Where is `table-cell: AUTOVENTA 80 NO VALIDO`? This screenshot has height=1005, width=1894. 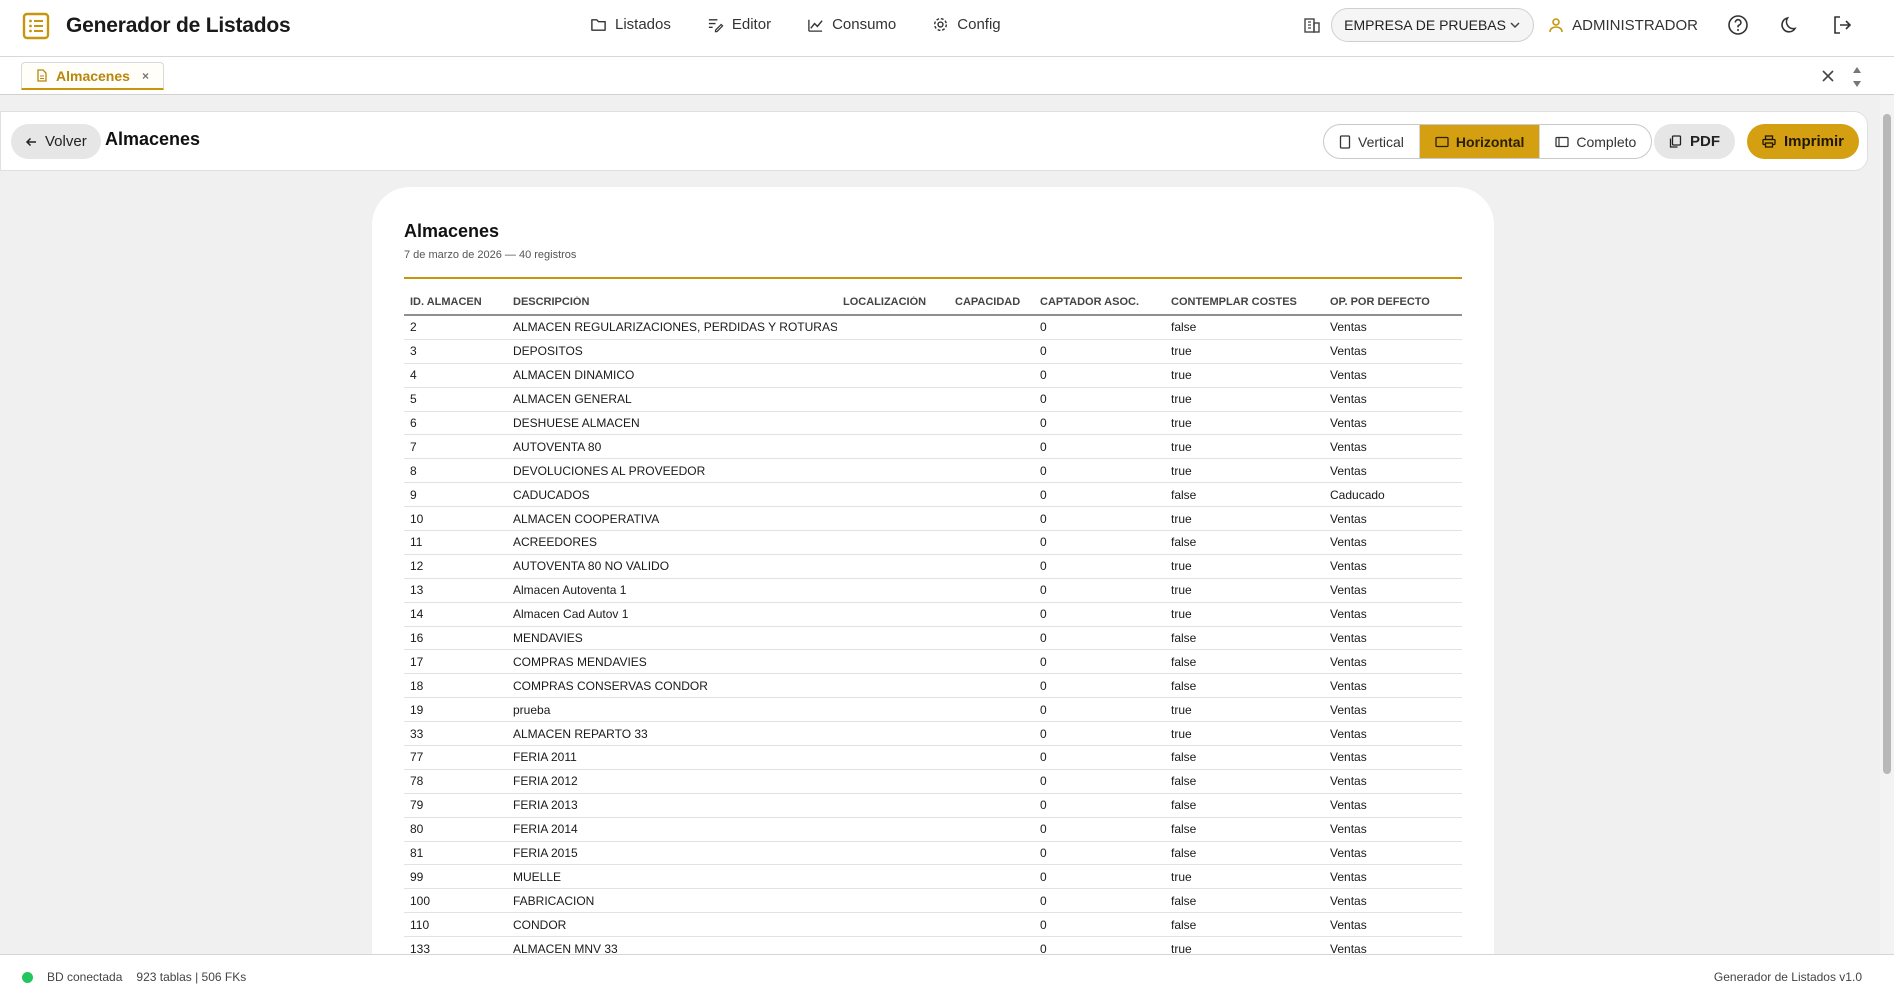 table-cell: AUTOVENTA 80 NO VALIDO is located at coordinates (591, 566).